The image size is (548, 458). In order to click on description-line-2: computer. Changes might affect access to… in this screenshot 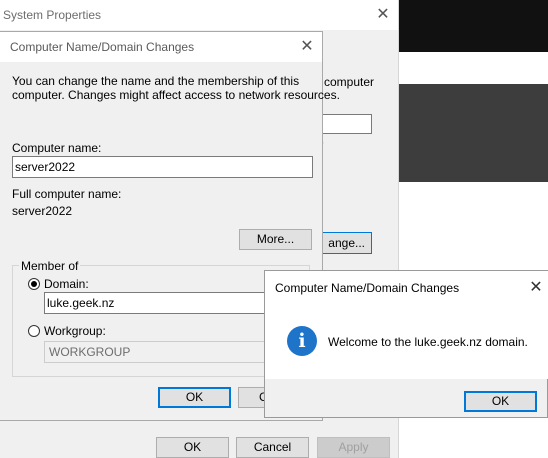, I will do `click(176, 95)`.